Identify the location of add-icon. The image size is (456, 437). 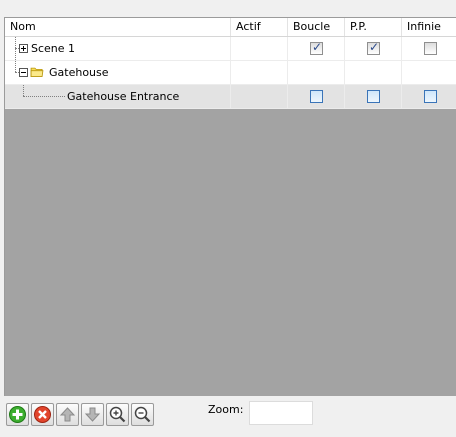
(17, 414).